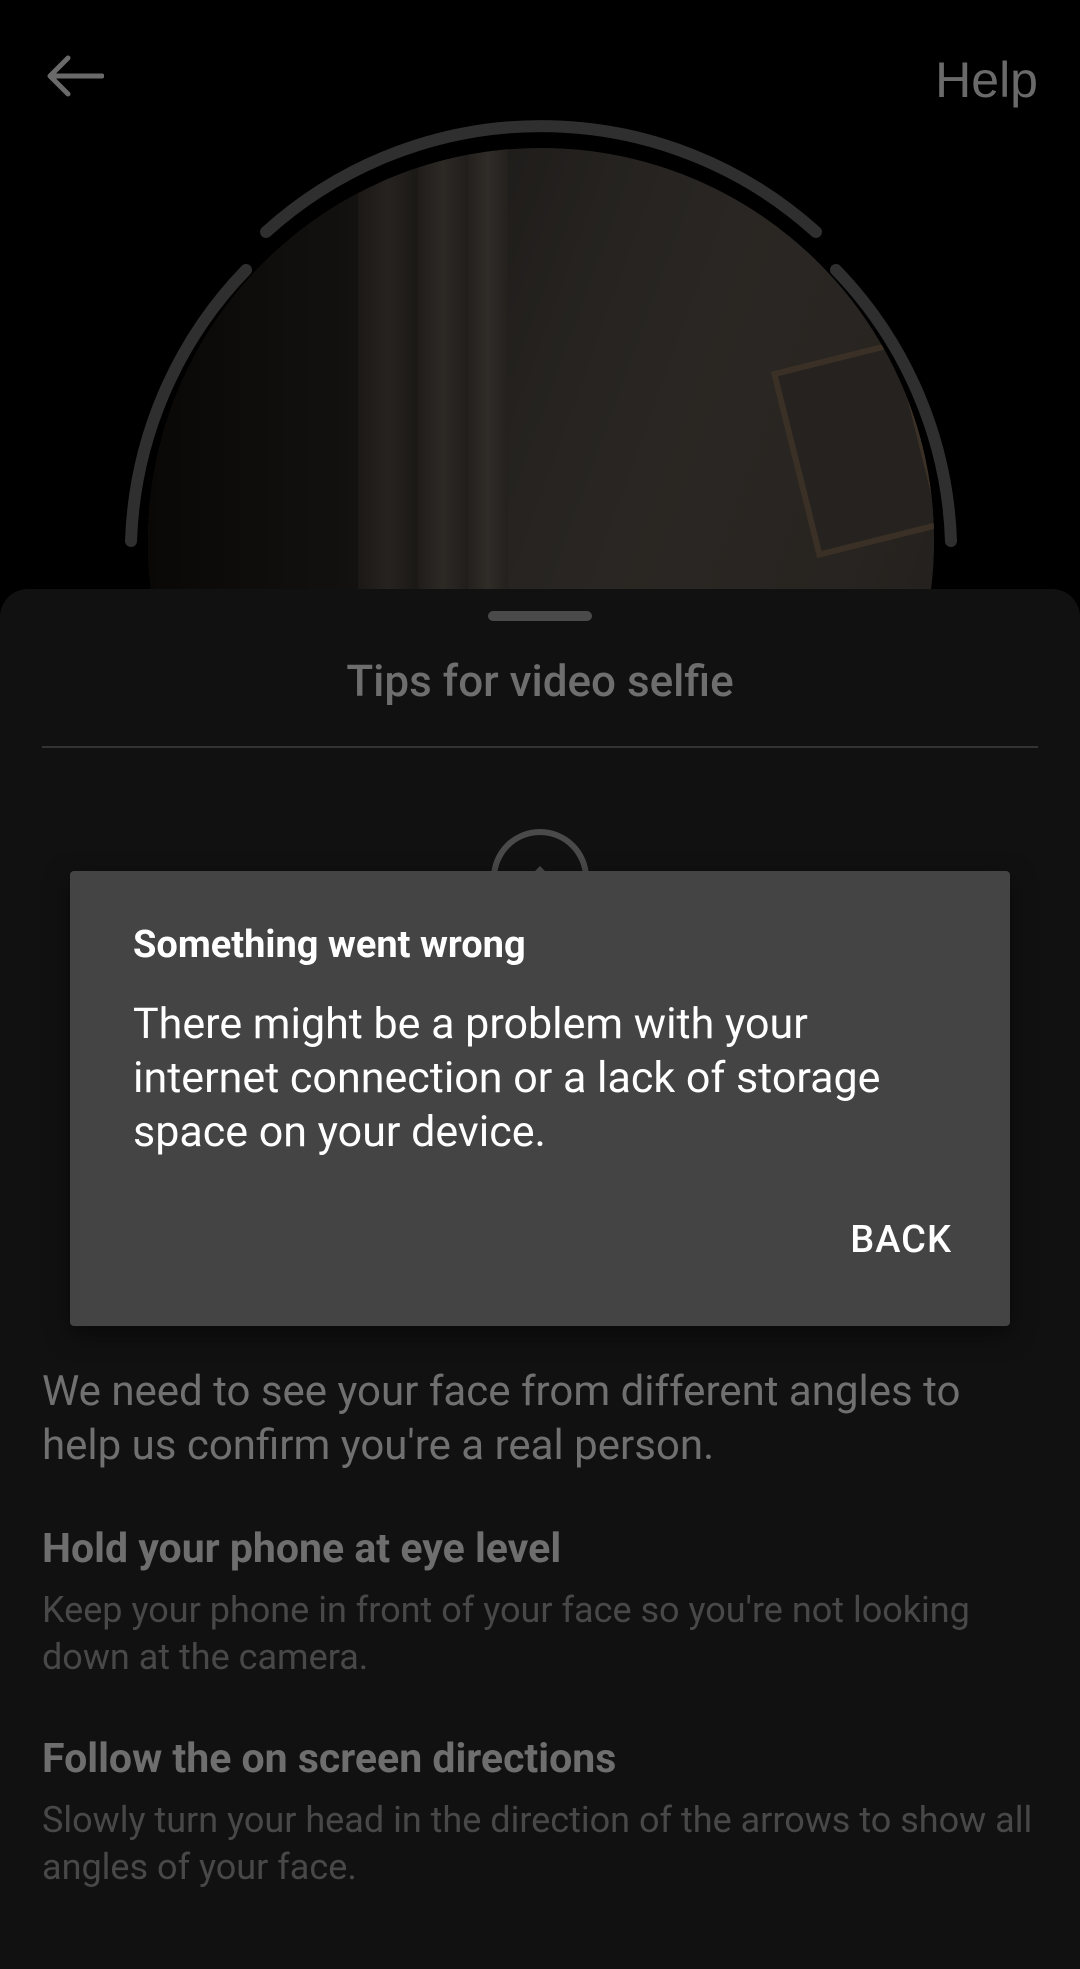 This screenshot has width=1080, height=1969. Describe the element at coordinates (901, 1240) in the screenshot. I see `back-dialog-button: BACK` at that location.